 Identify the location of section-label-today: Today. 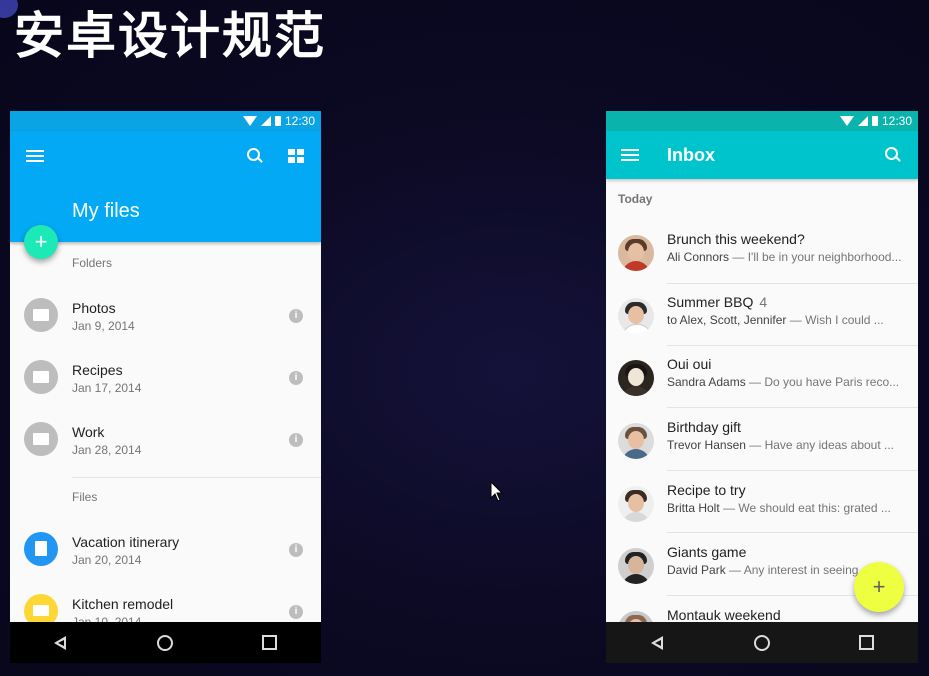
(635, 199).